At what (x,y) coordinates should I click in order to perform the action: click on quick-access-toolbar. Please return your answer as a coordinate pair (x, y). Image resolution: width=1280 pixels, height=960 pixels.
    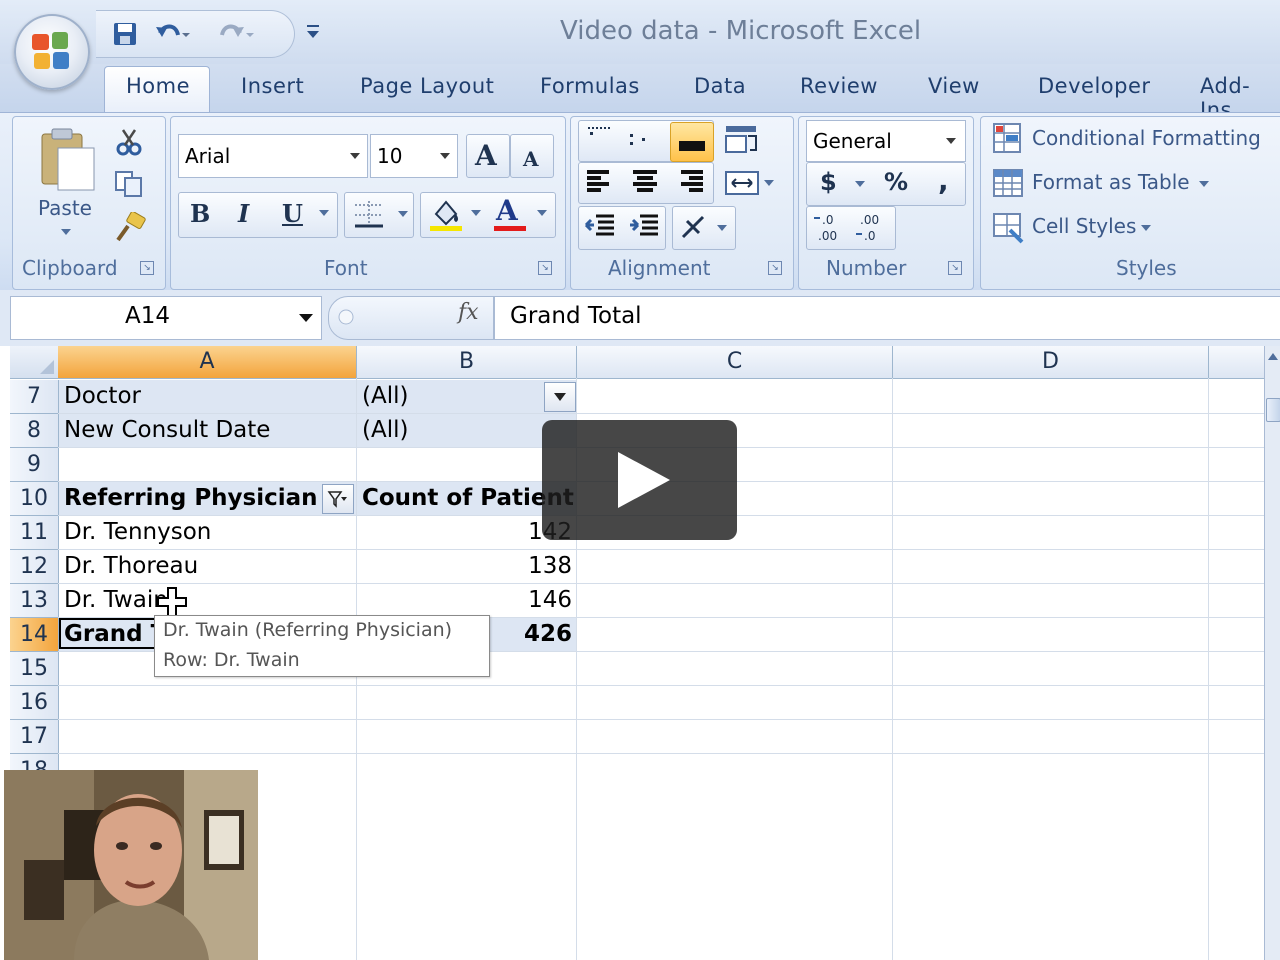
    Looking at the image, I should click on (195, 34).